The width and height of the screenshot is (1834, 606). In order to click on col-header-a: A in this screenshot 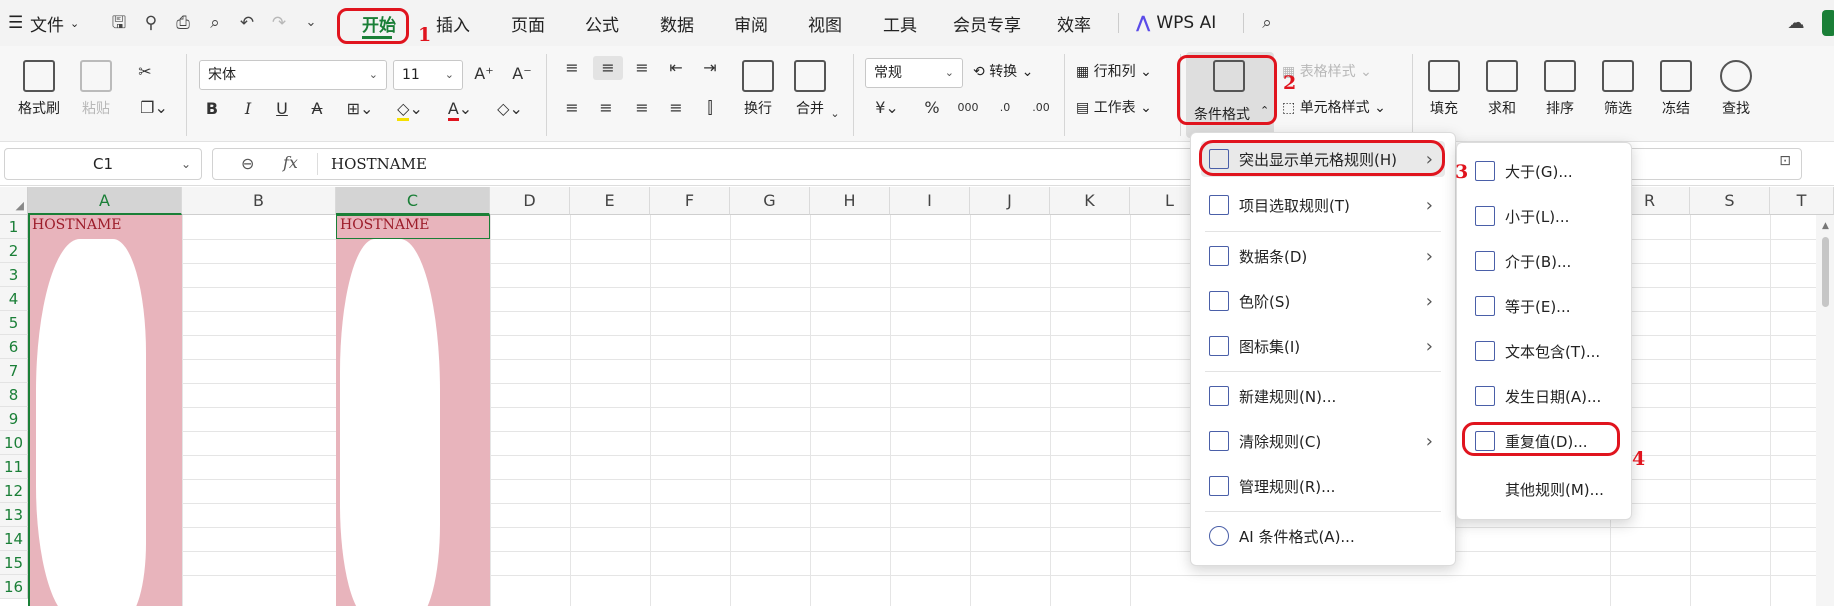, I will do `click(105, 201)`.